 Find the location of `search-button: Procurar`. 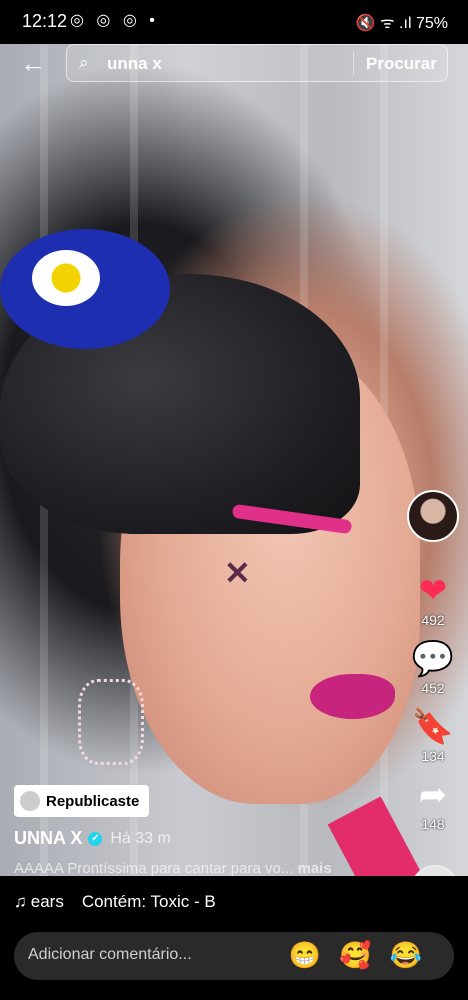

search-button: Procurar is located at coordinates (401, 64).